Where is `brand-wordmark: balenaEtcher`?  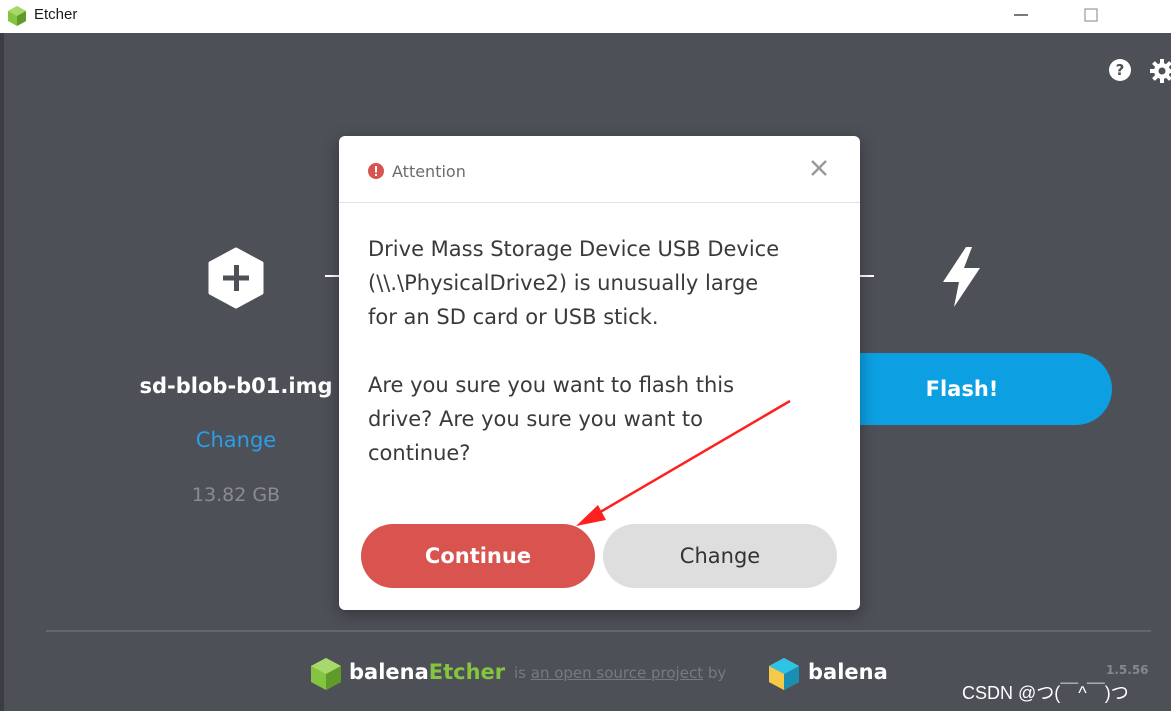 brand-wordmark: balenaEtcher is located at coordinates (427, 672).